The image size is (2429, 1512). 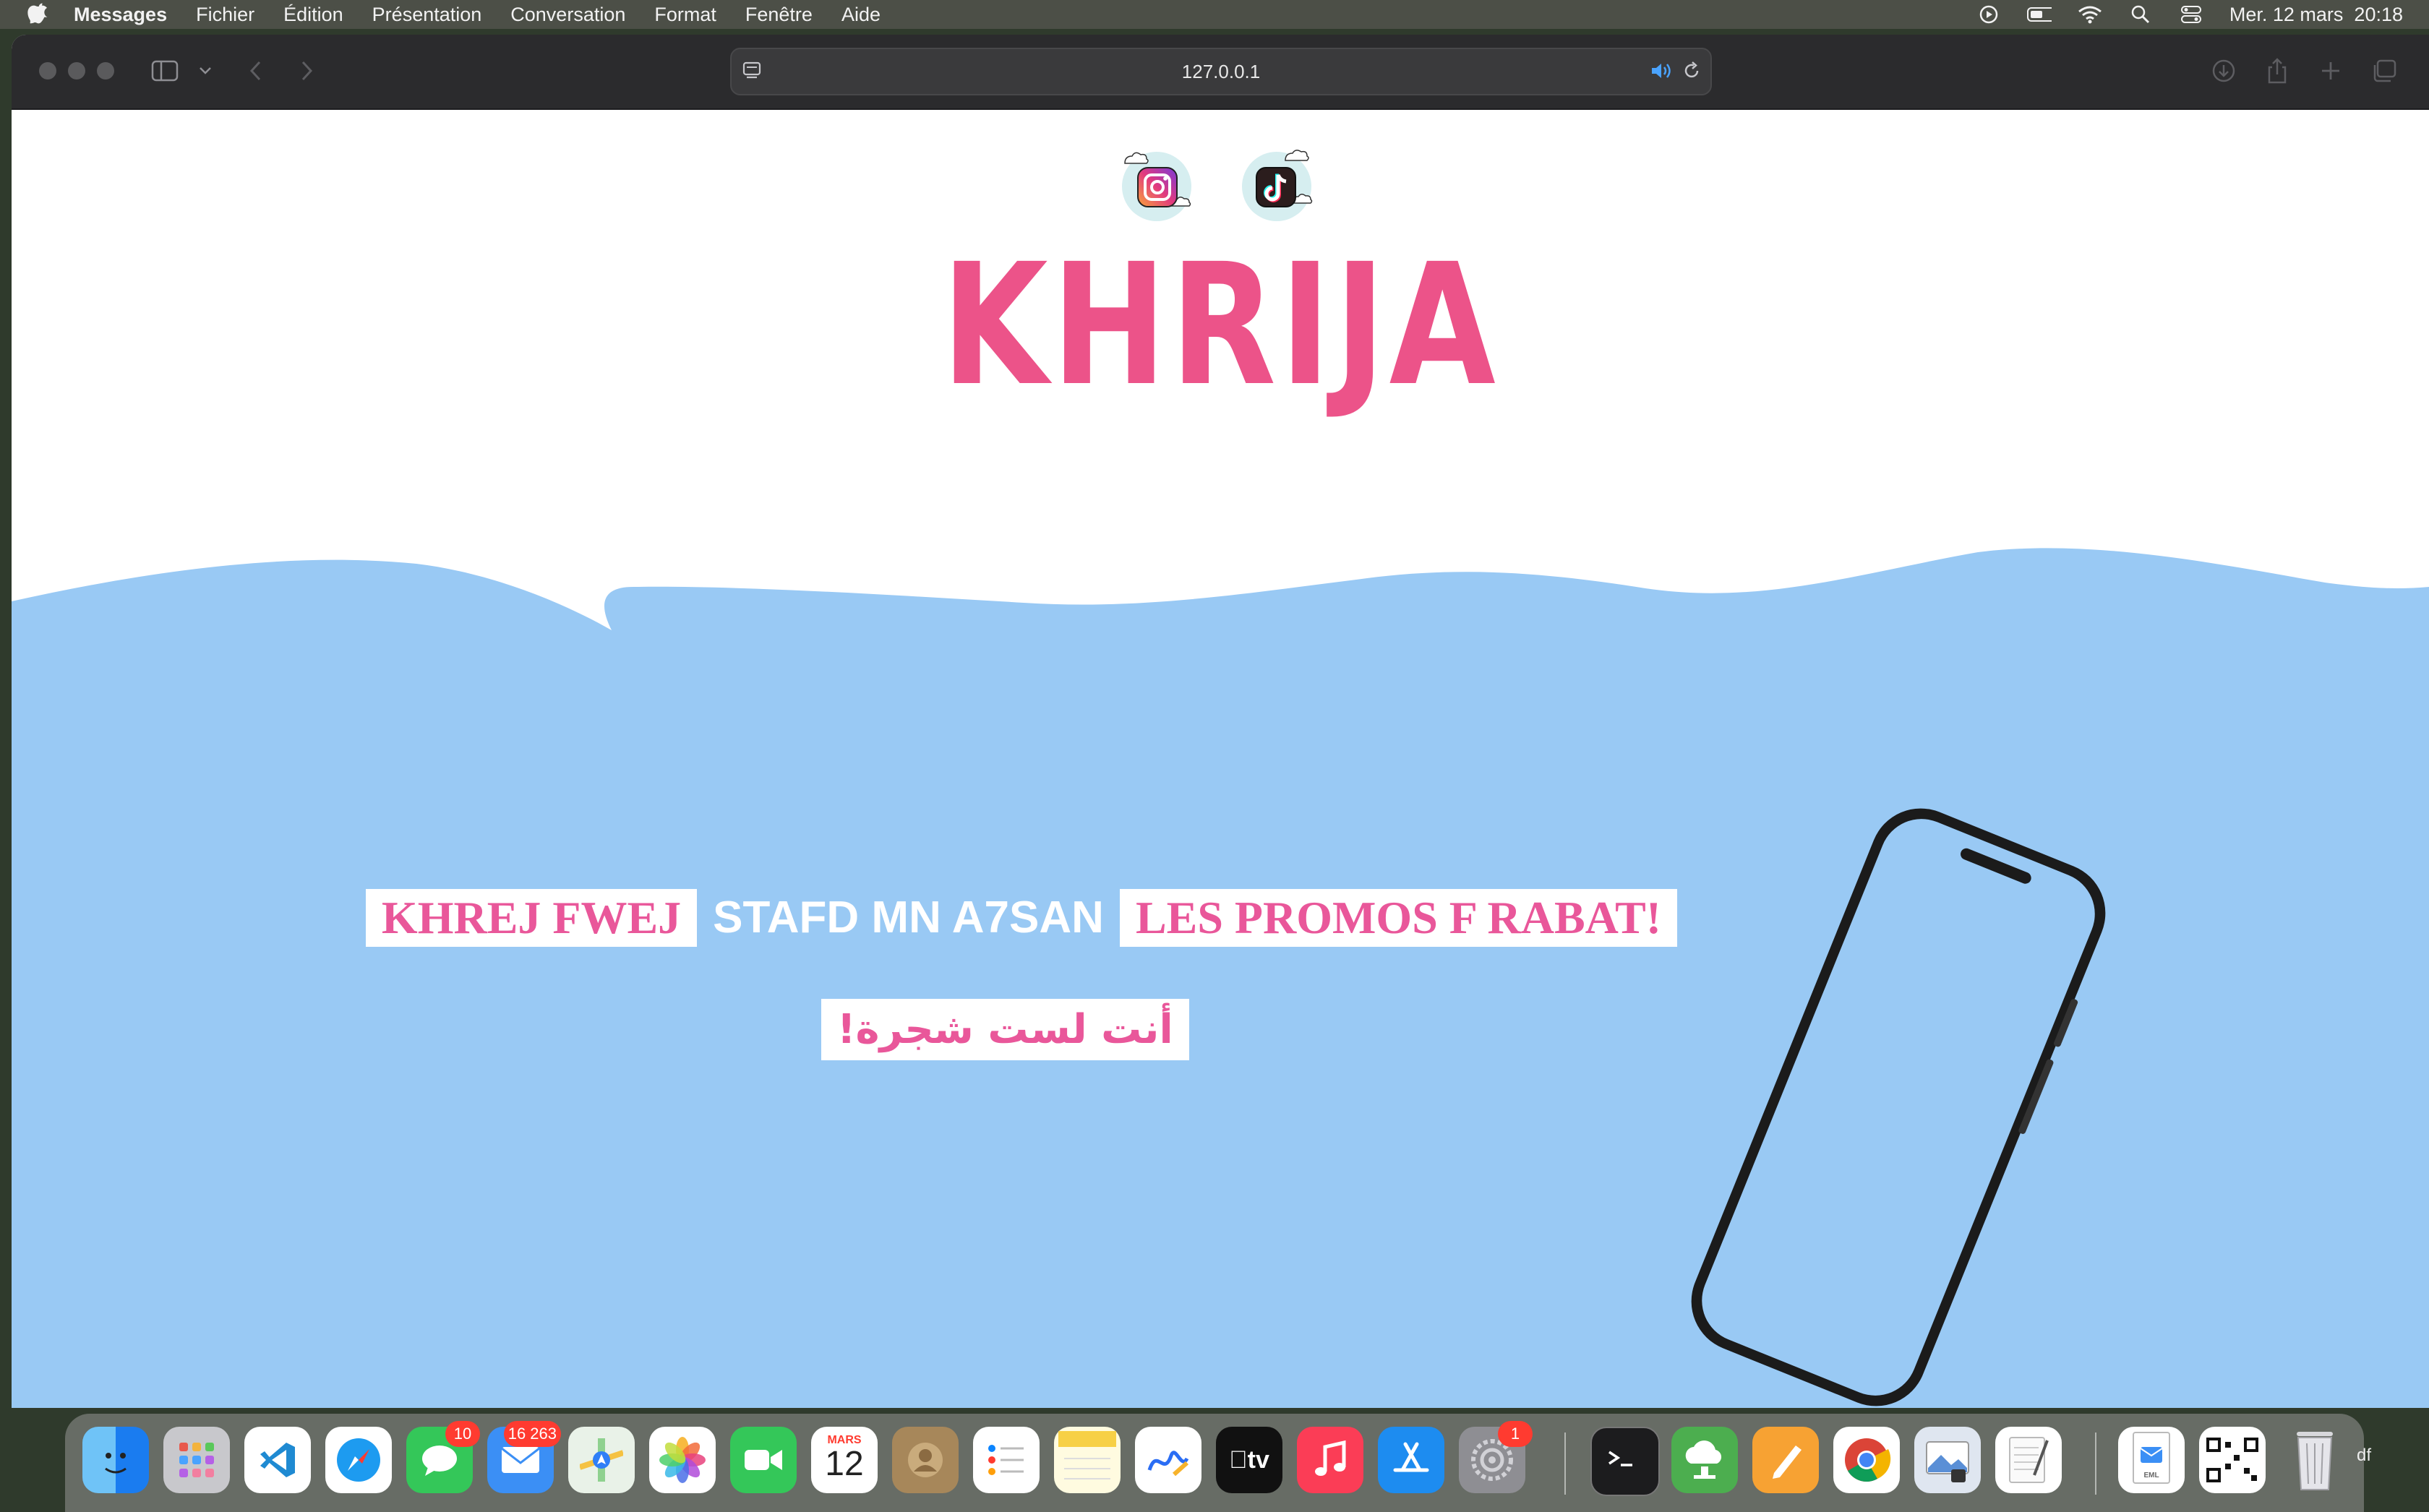 I want to click on terminal-icon, so click(x=1625, y=1461).